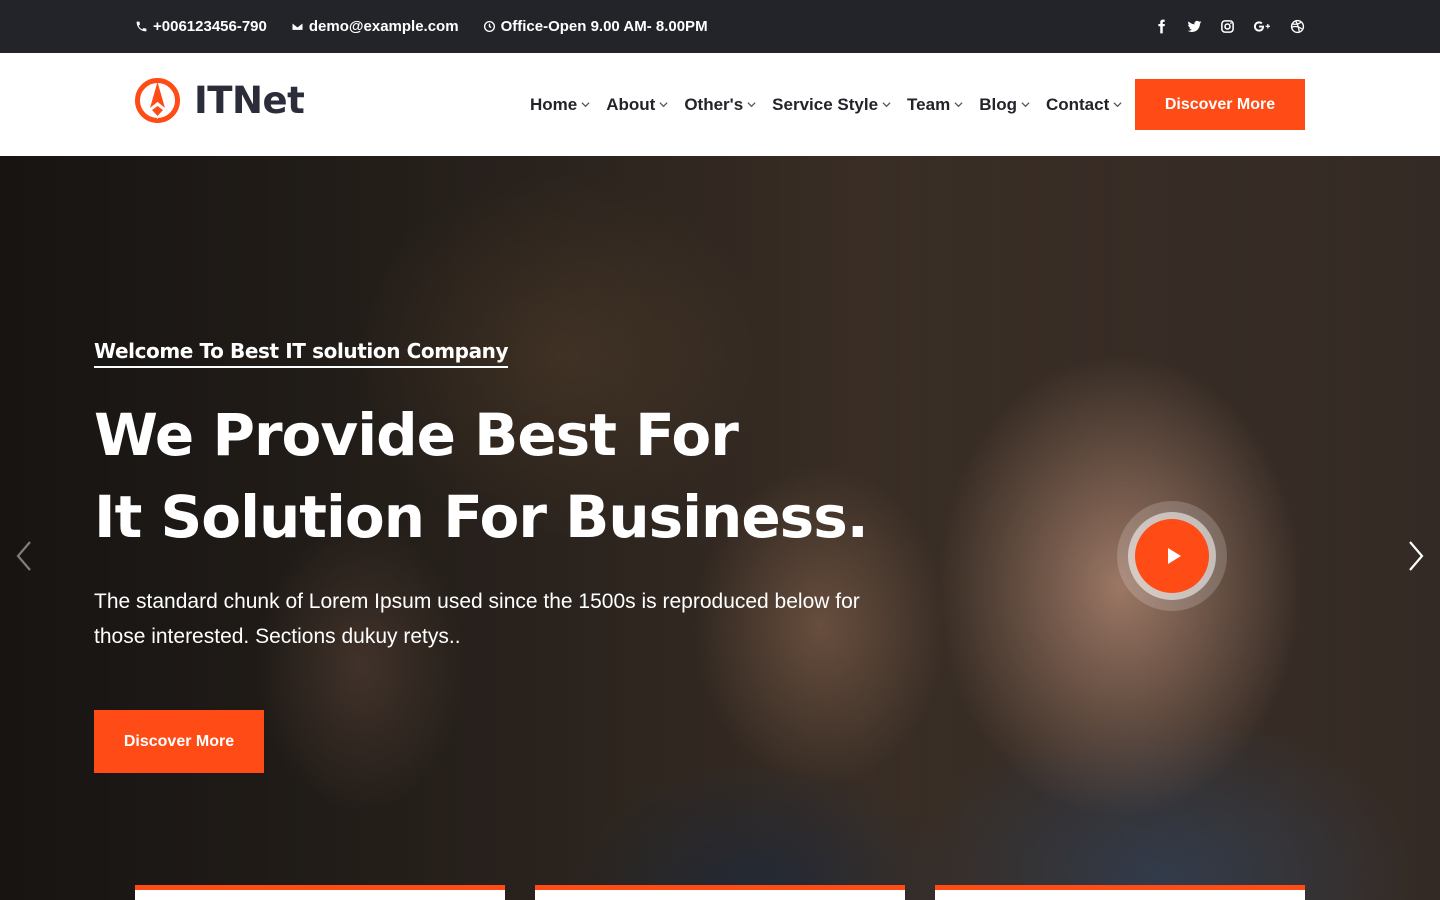 The width and height of the screenshot is (1440, 900). I want to click on logo: ITNet, so click(220, 100).